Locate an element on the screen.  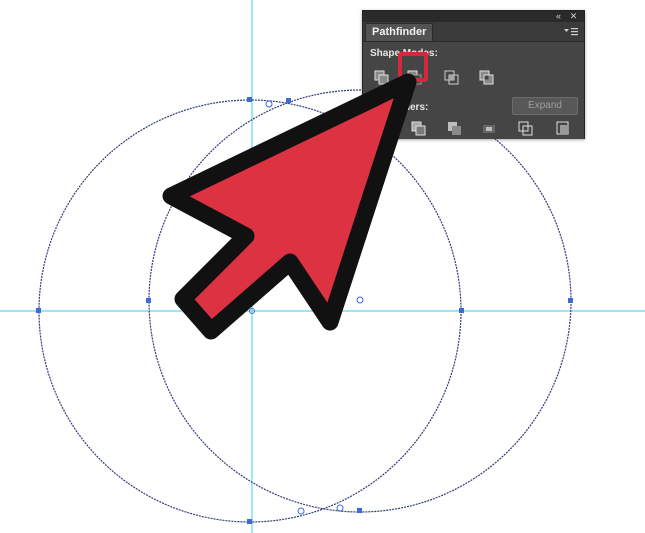
minus-front-icon is located at coordinates (414, 77).